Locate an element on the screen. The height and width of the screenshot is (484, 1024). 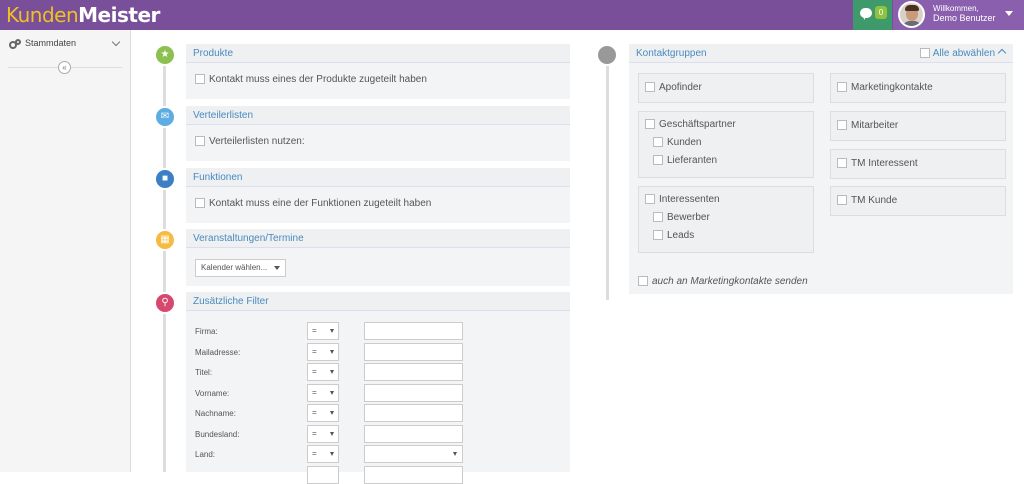
group-box-apofinder: Apofinder is located at coordinates (726, 88).